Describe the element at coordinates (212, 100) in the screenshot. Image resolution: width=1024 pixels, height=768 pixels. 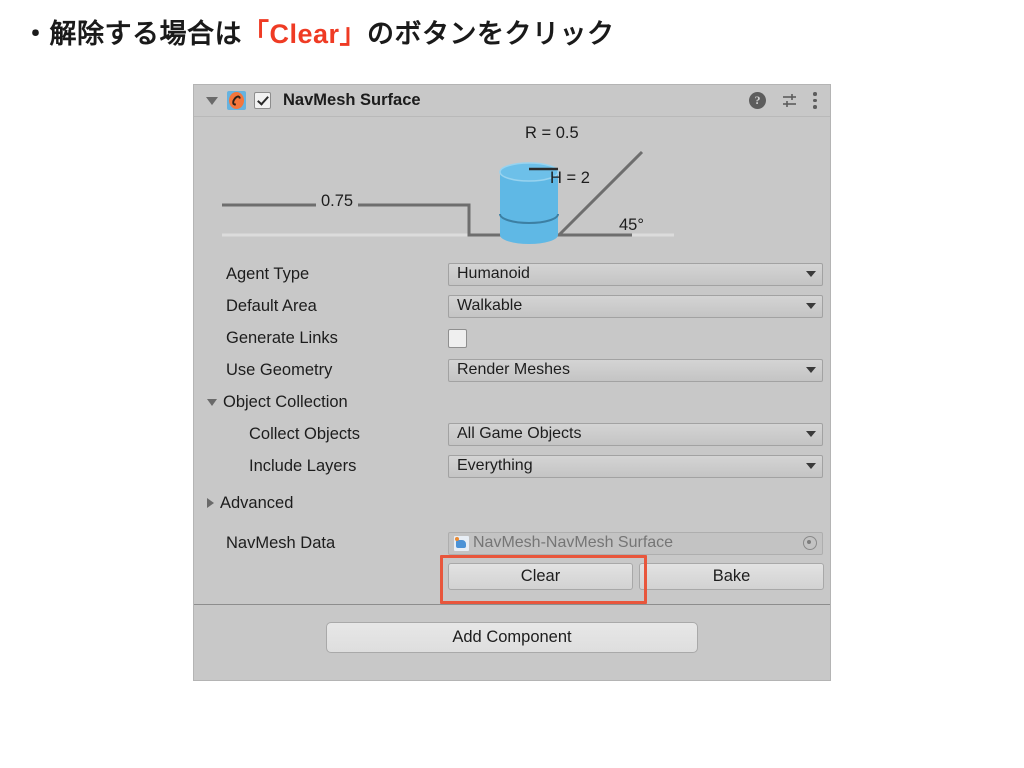
I see `component-foldout-triangle-icon` at that location.